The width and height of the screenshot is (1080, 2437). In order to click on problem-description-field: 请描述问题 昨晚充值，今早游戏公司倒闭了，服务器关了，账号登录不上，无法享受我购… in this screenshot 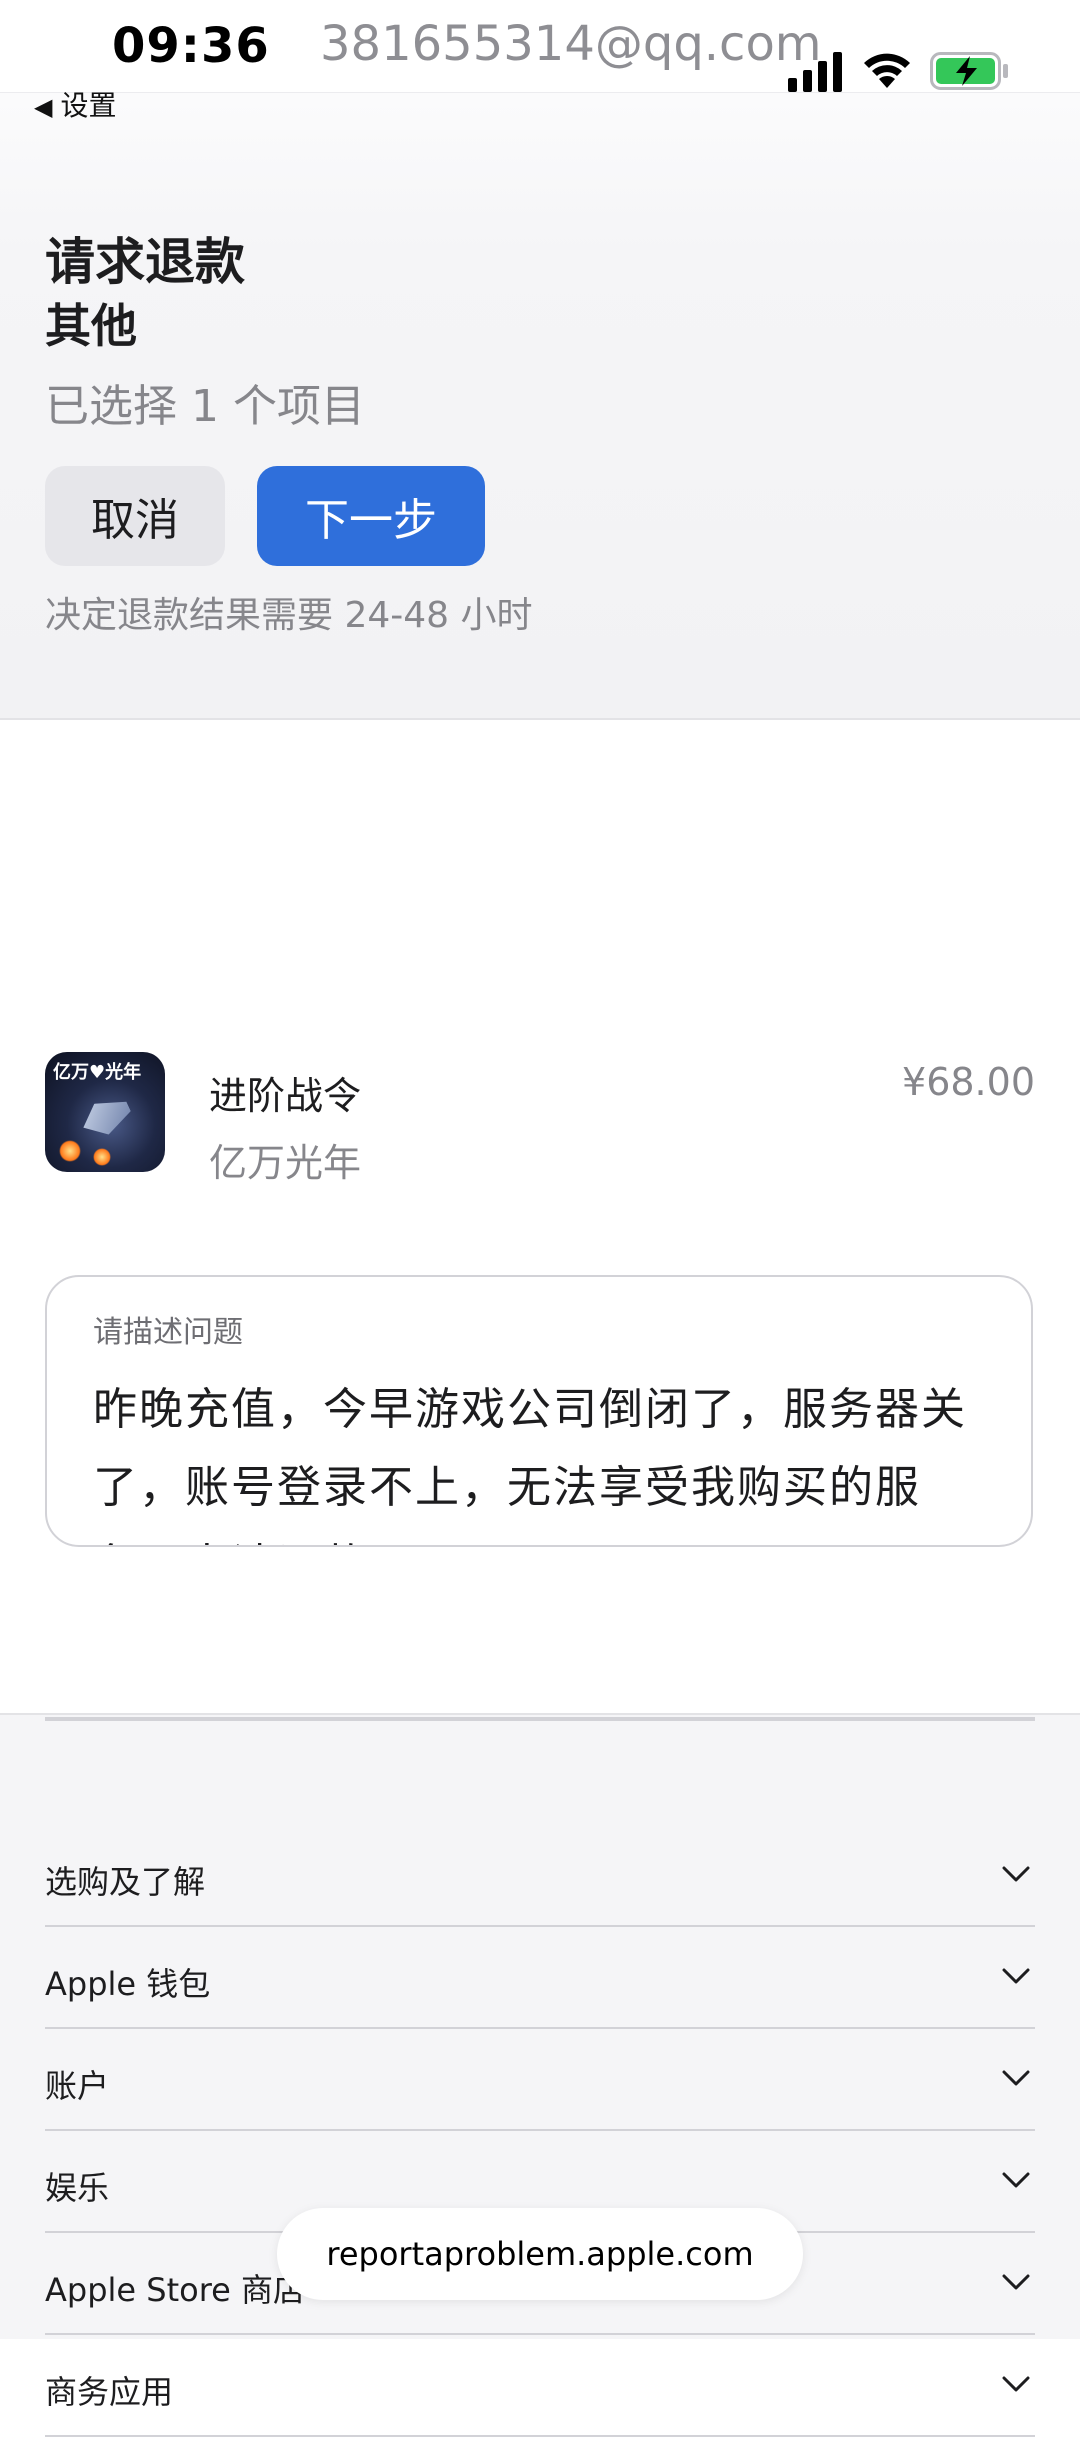, I will do `click(539, 1411)`.